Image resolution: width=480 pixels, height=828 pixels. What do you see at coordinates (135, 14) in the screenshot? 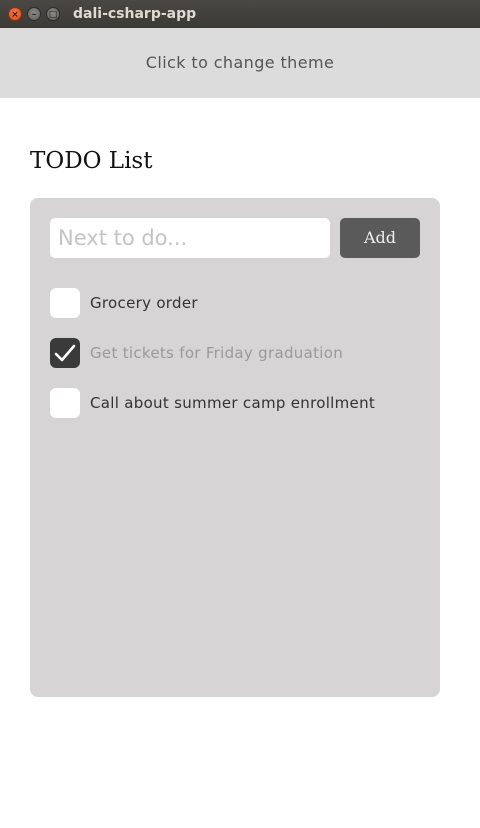
I see `window-title: dali-csharp-app` at bounding box center [135, 14].